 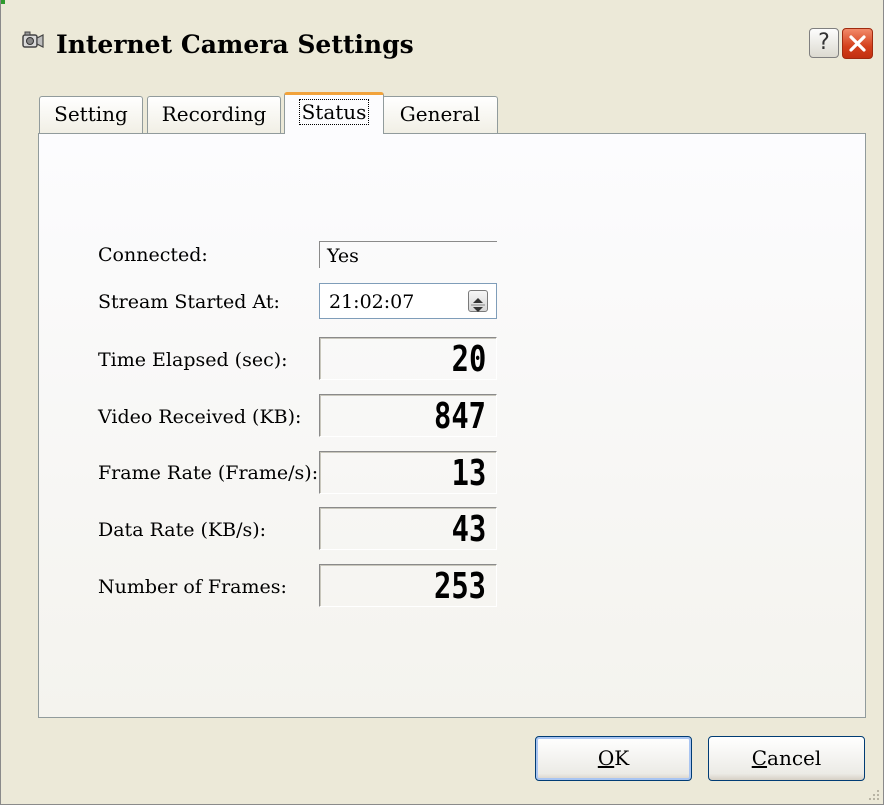 What do you see at coordinates (372, 302) in the screenshot?
I see `stream-started-value: 21:02:07` at bounding box center [372, 302].